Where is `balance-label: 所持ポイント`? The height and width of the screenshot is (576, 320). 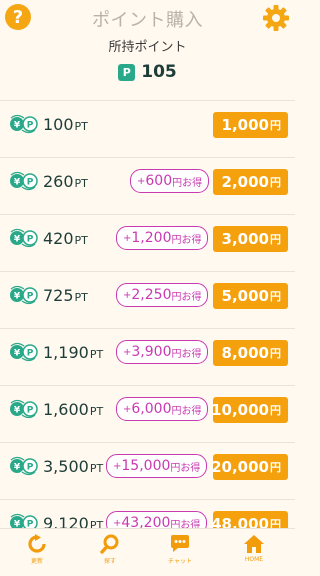 balance-label: 所持ポイント is located at coordinates (147, 47).